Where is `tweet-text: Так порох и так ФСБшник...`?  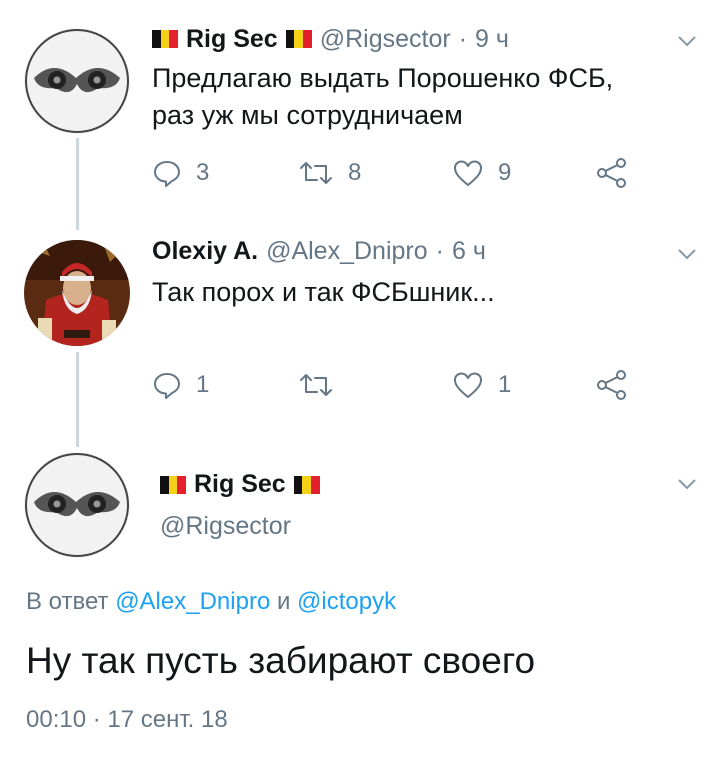 tweet-text: Так порох и так ФСБшник... is located at coordinates (323, 292).